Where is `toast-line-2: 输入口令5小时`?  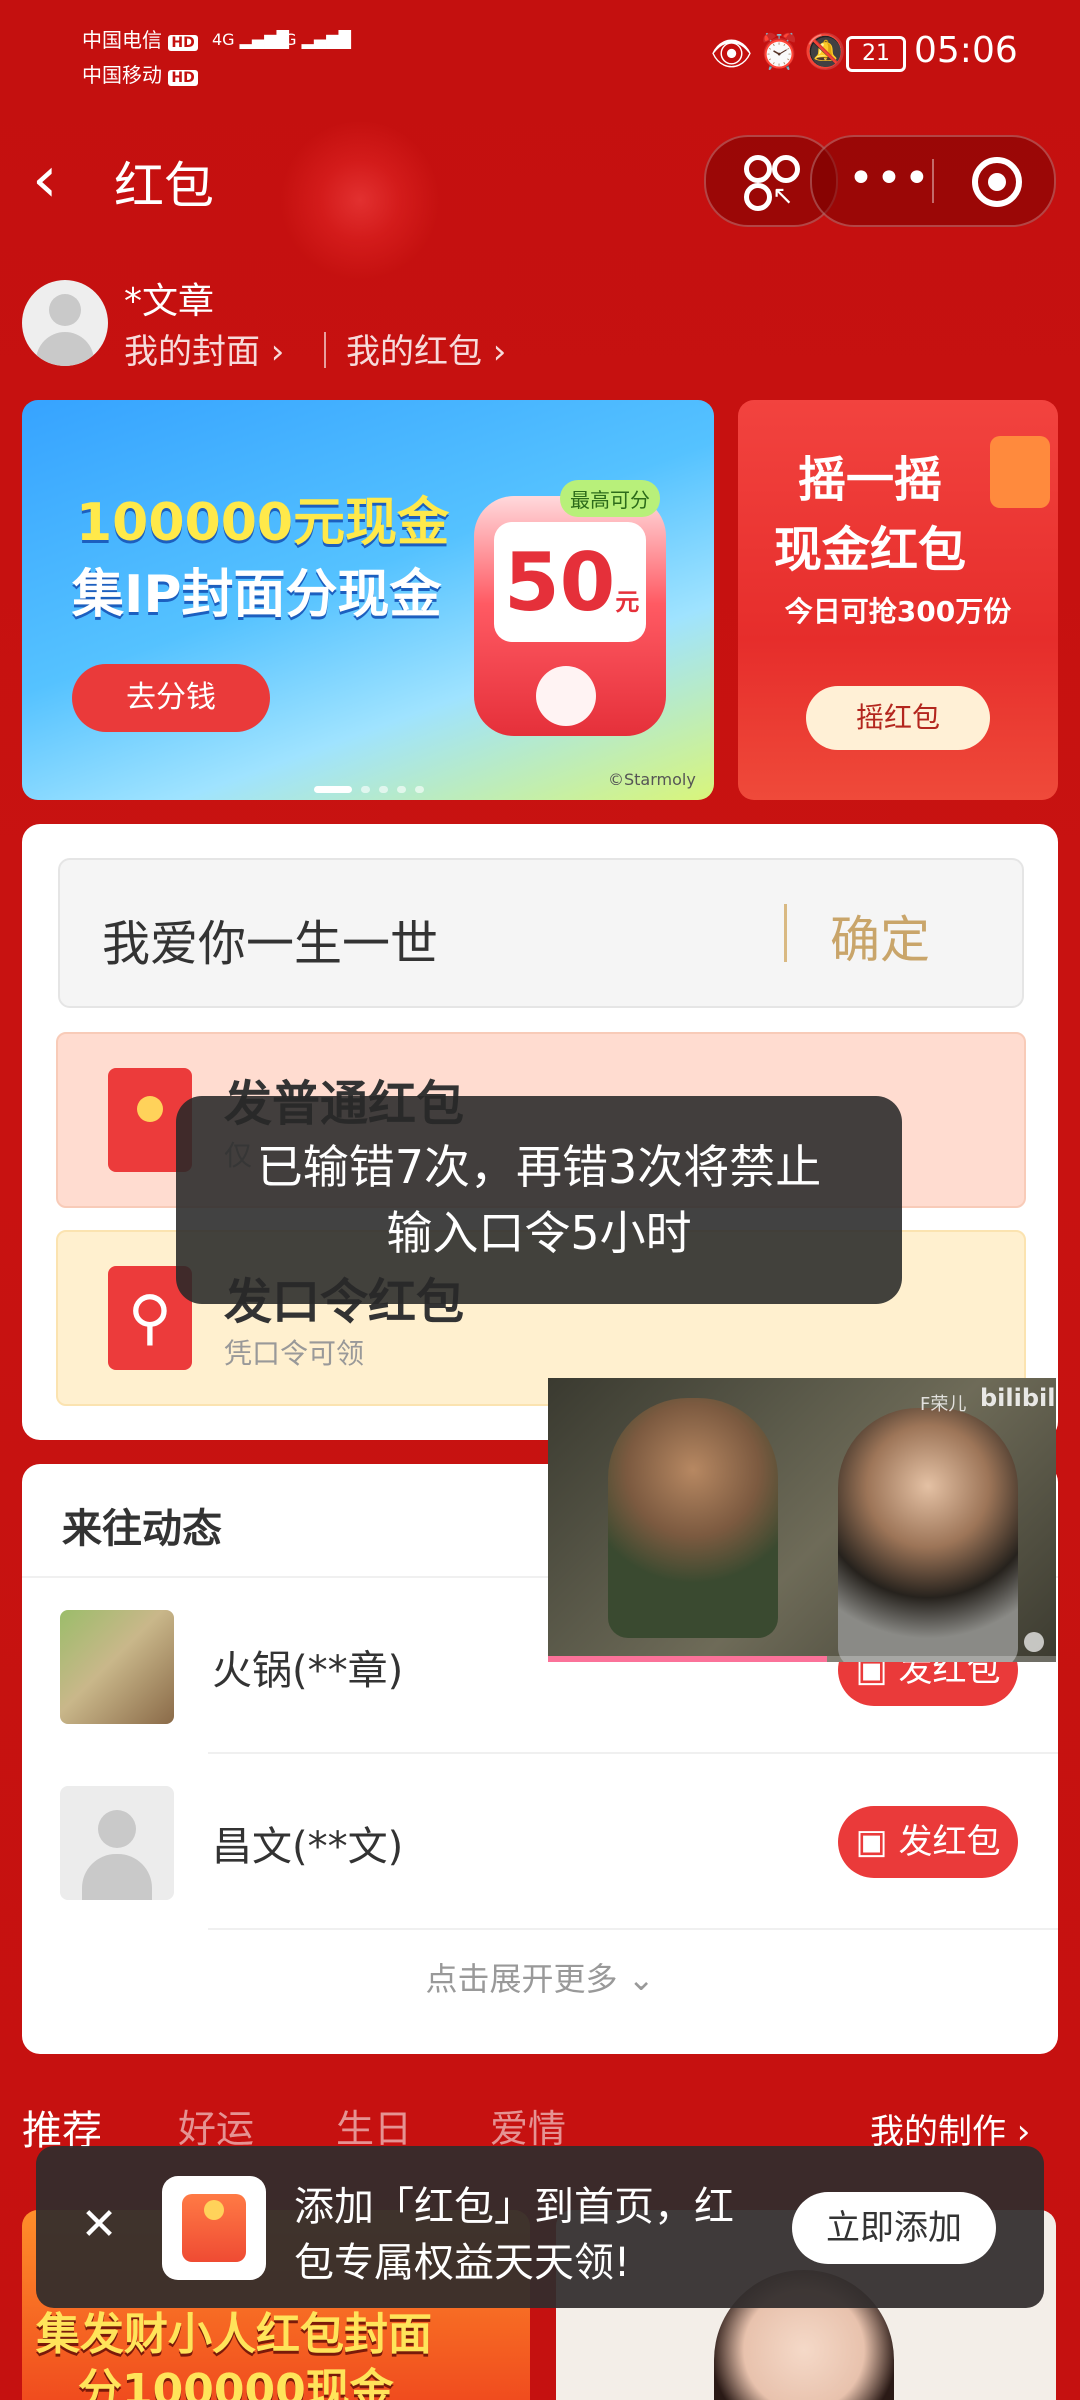 toast-line-2: 输入口令5小时 is located at coordinates (539, 1233).